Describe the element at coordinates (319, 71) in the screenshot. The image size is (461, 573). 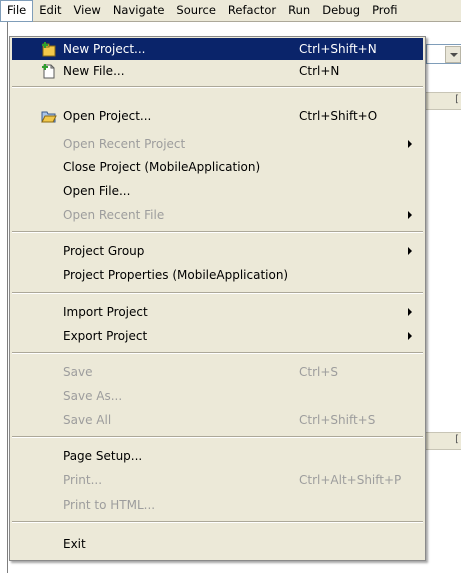
I see `menu-item-shortcut: Ctrl+N` at that location.